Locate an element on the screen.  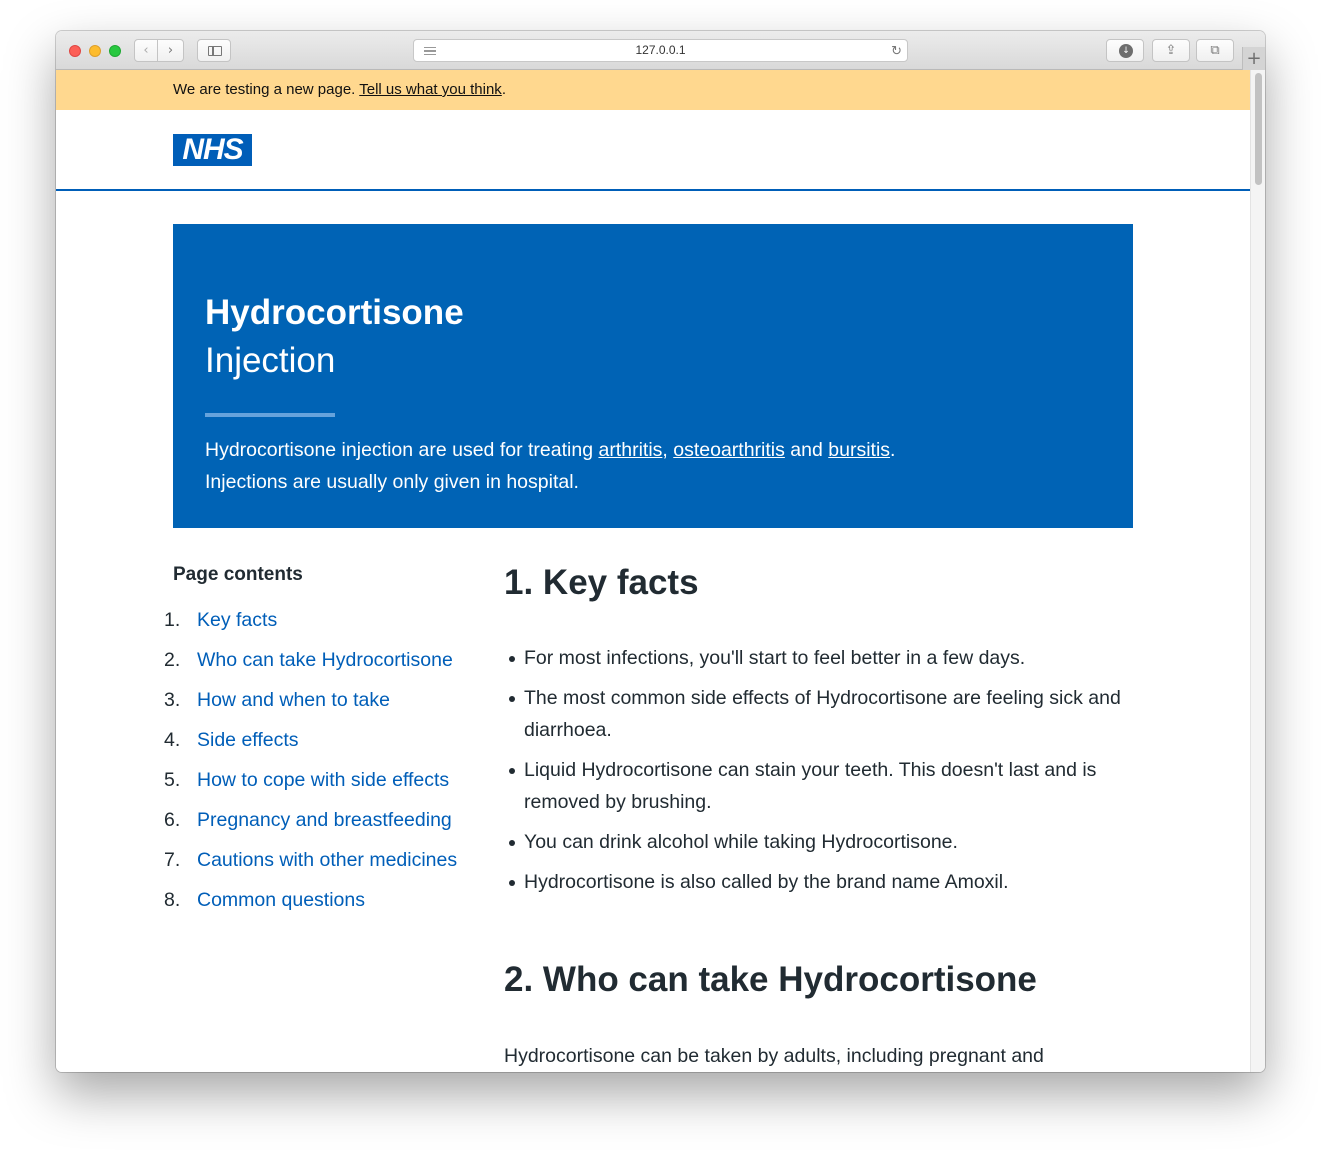
sidebar-icon is located at coordinates (215, 51).